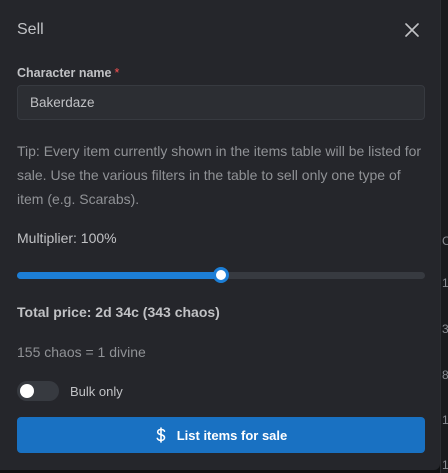  Describe the element at coordinates (445, 329) in the screenshot. I see `background-column-glyph: 3` at that location.